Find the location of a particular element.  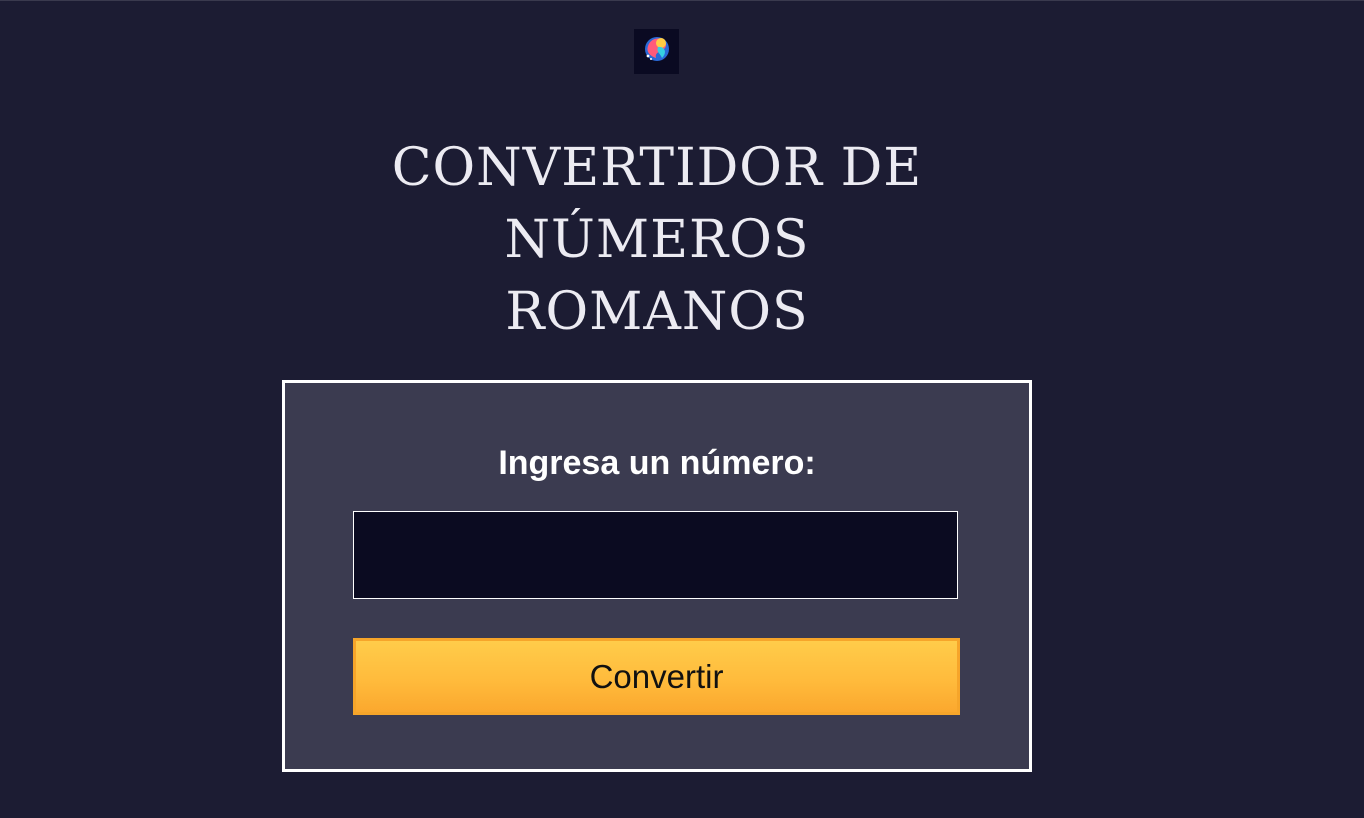

swirl-logo-icon is located at coordinates (657, 51).